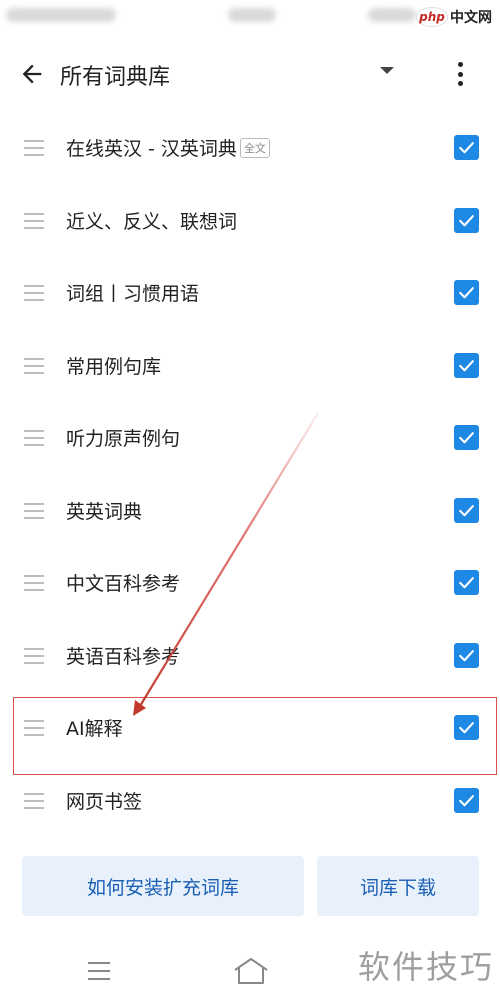  I want to click on dictionary-item-name: 网页书签, so click(104, 801).